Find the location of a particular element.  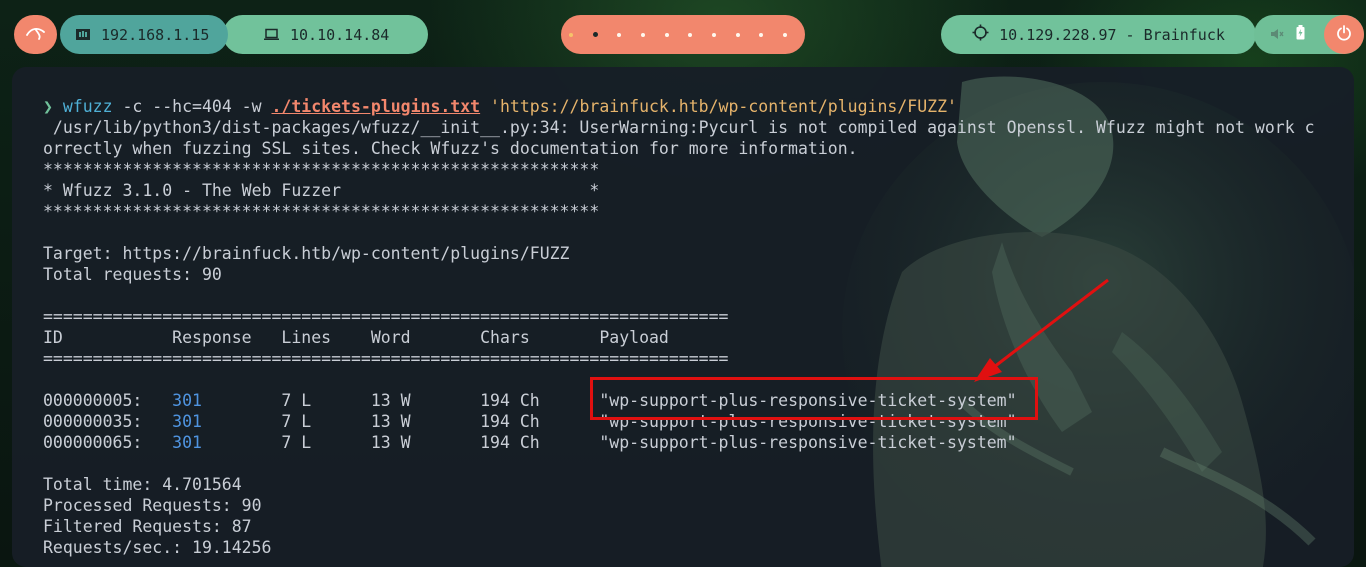

kali-dragon-icon is located at coordinates (35, 35).